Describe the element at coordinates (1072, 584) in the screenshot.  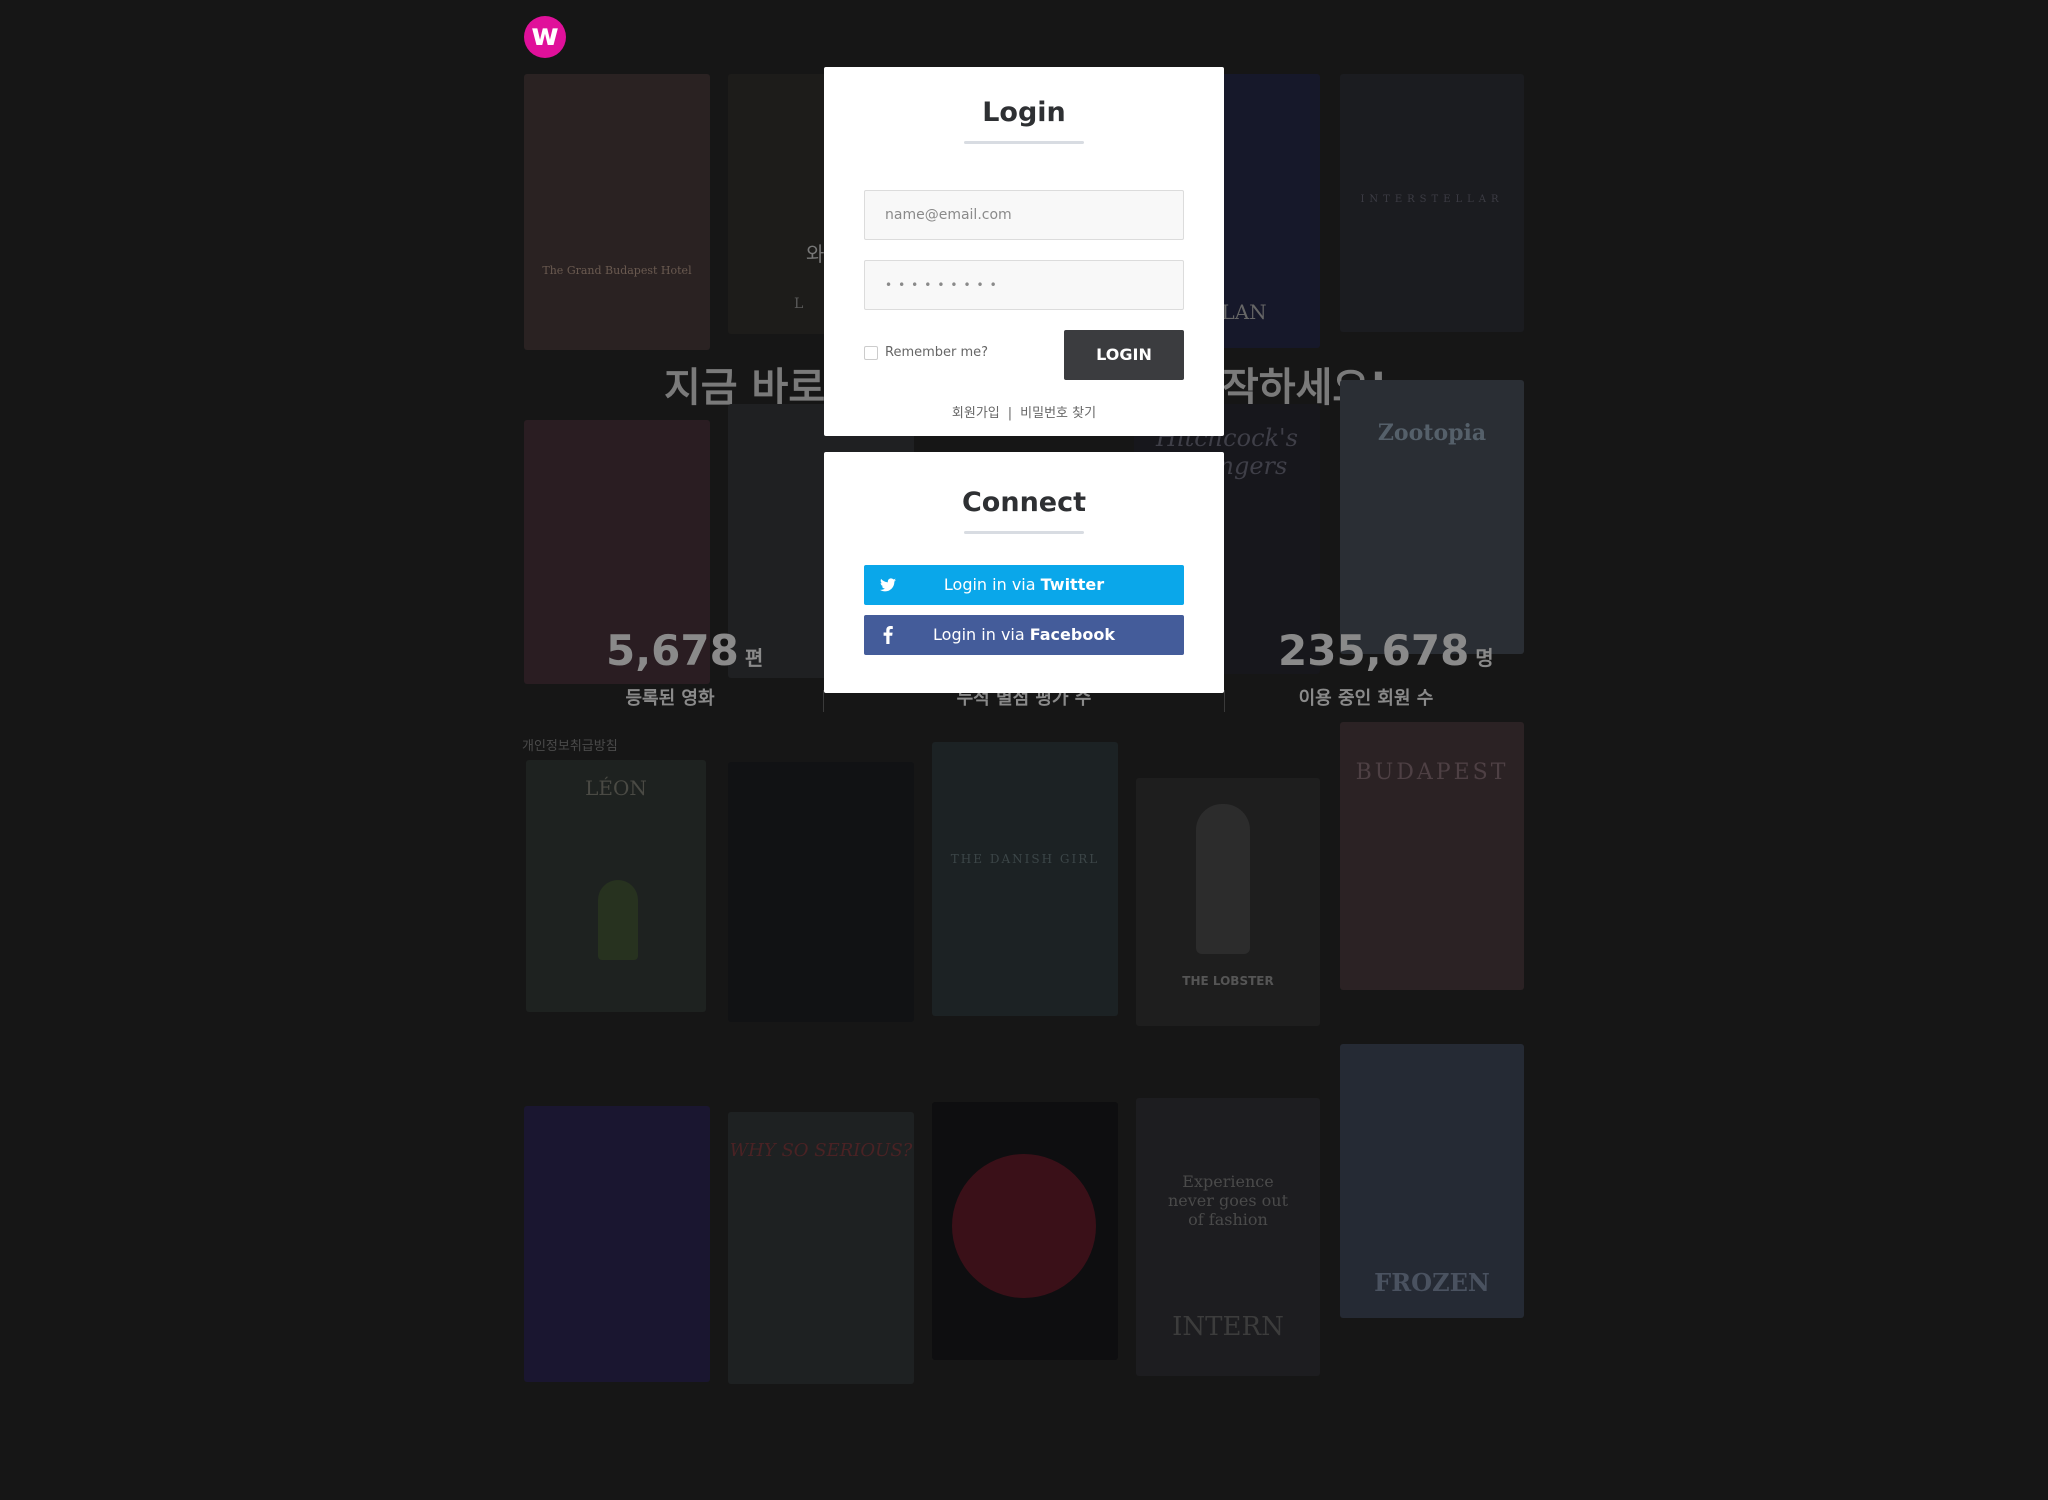
I see `twitter-brand-label: Twitter` at that location.